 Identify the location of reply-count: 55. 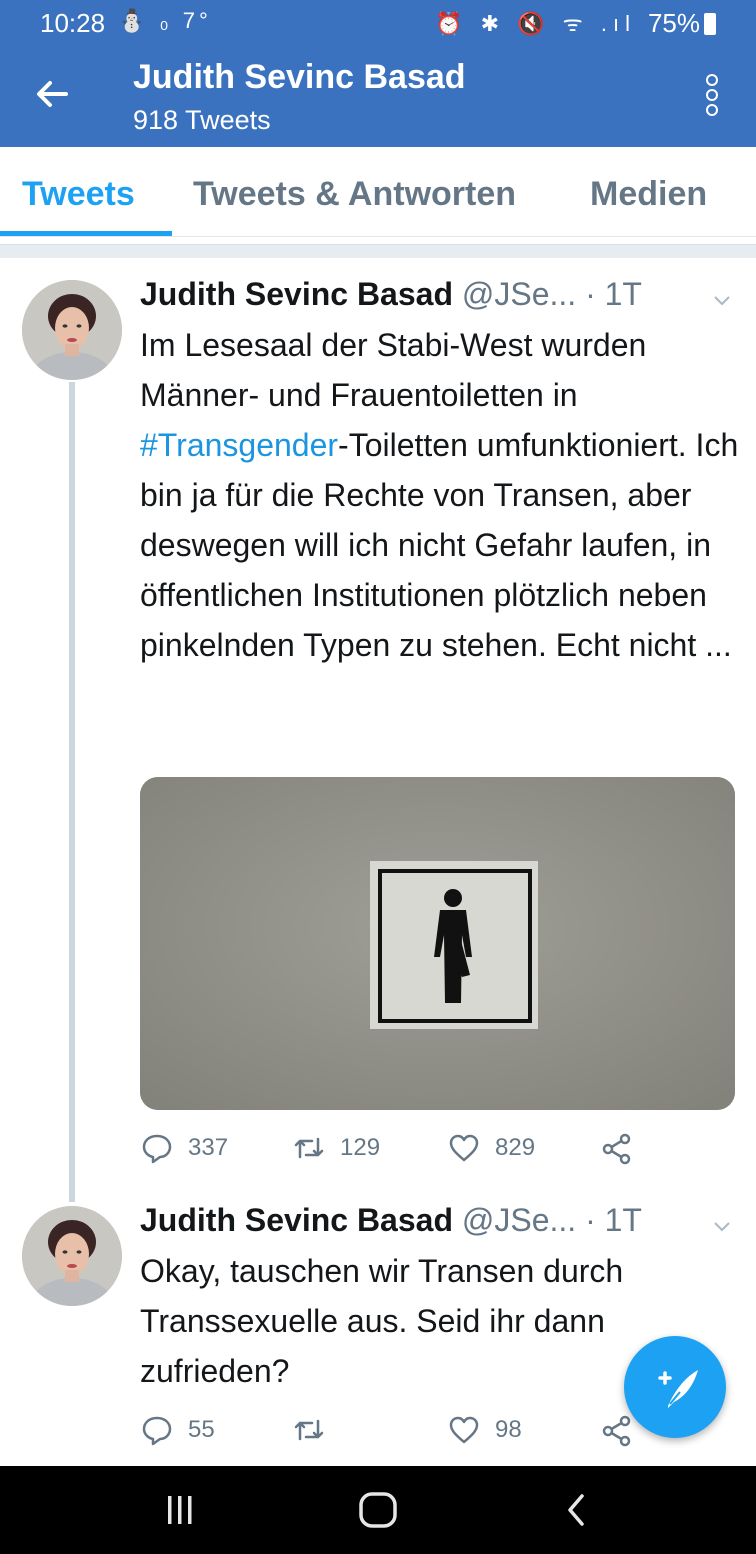
(201, 1429).